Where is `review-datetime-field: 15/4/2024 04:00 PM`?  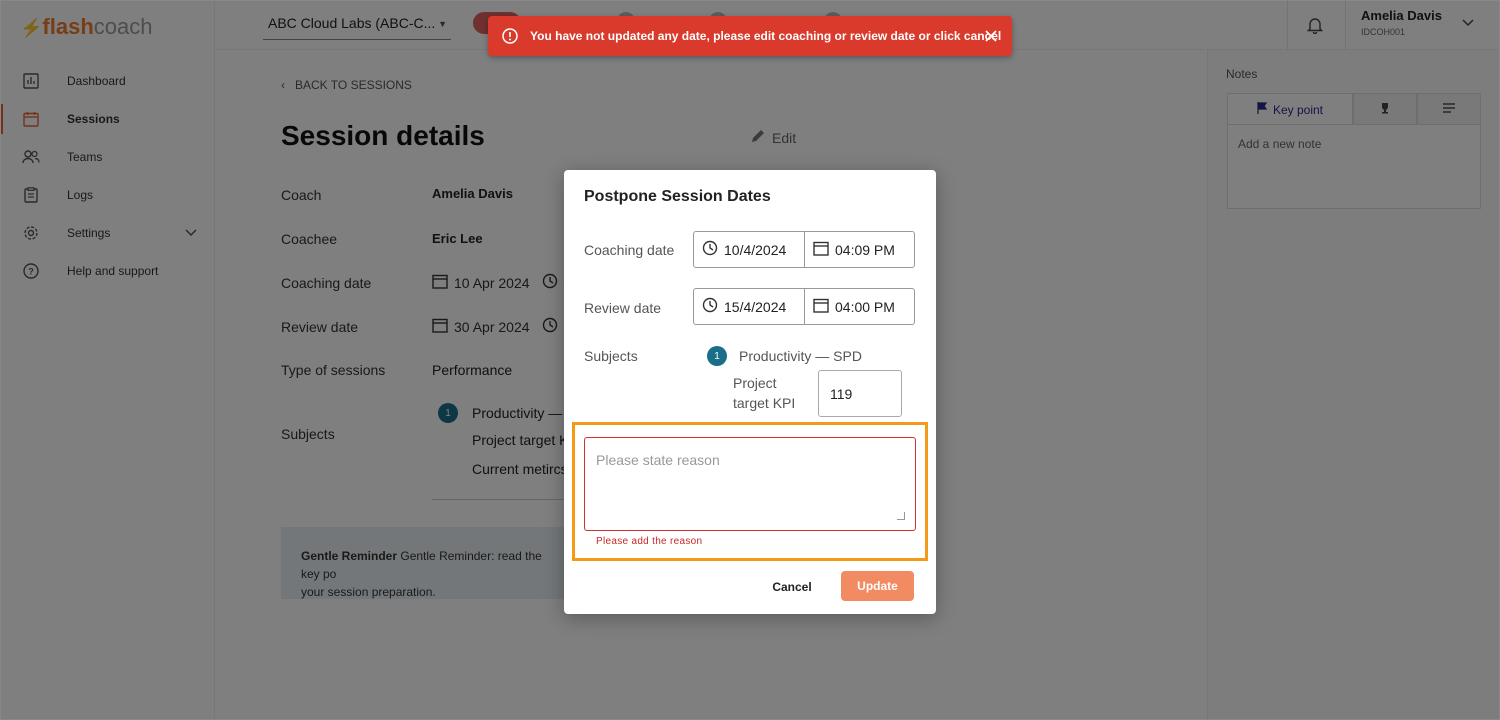
review-datetime-field: 15/4/2024 04:00 PM is located at coordinates (804, 306).